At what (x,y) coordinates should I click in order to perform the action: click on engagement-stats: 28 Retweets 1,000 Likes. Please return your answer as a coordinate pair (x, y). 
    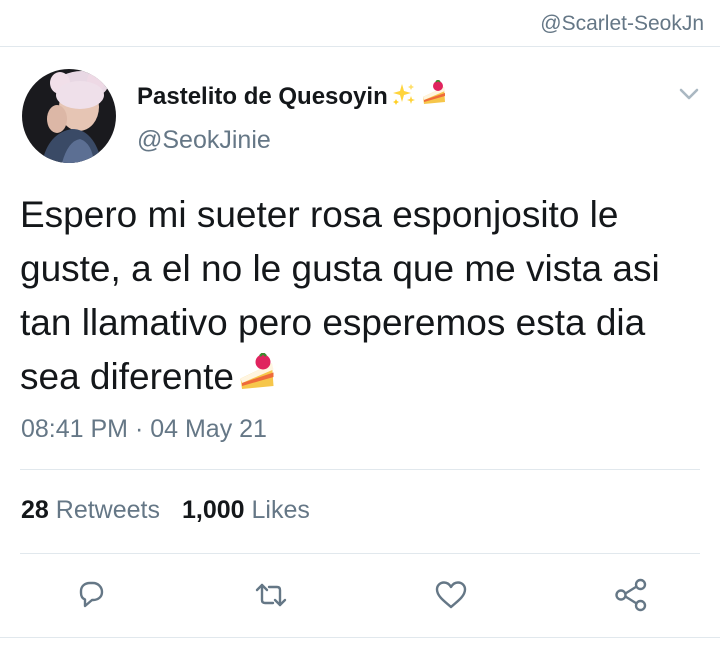
    Looking at the image, I should click on (165, 510).